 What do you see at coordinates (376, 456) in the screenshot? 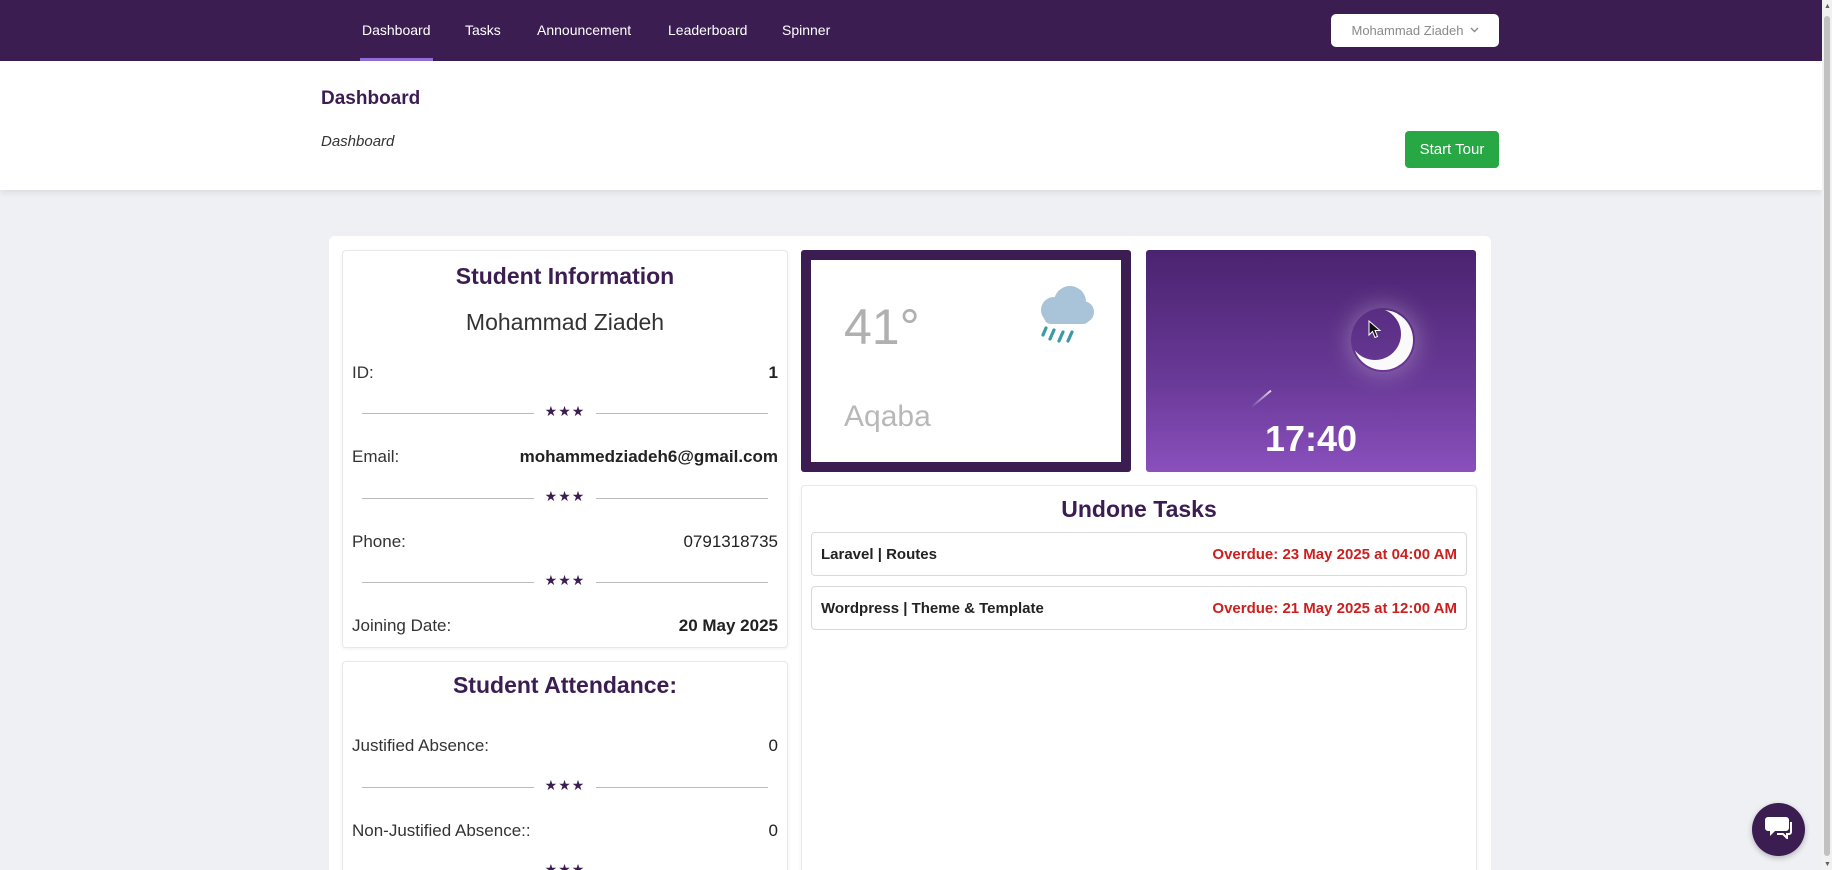
I see `email-label: Email:` at bounding box center [376, 456].